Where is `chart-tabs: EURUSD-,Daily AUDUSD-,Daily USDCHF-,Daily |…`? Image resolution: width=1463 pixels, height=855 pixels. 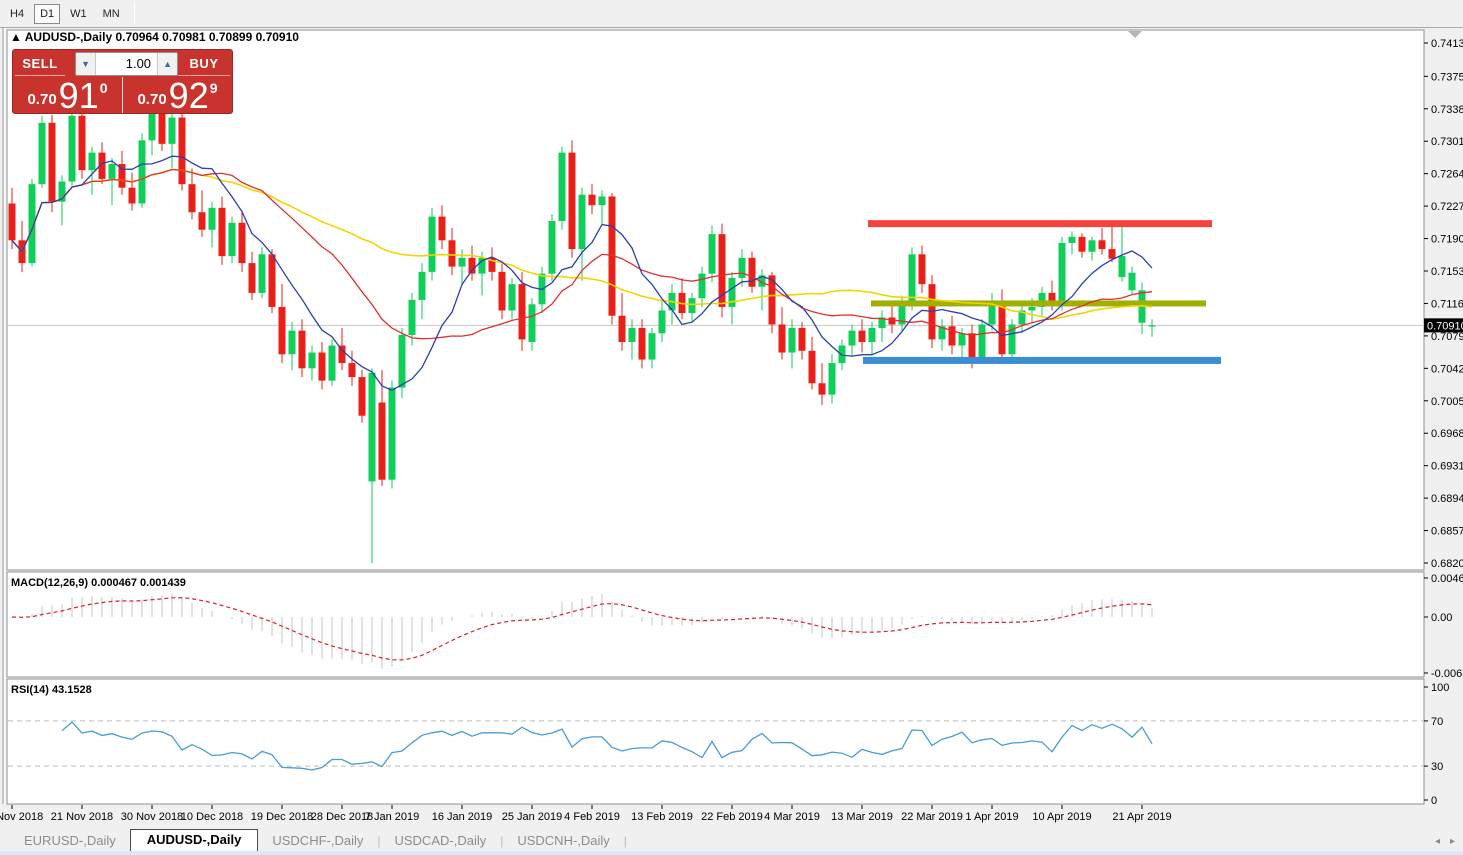 chart-tabs: EURUSD-,Daily AUDUSD-,Daily USDCHF-,Daily |… is located at coordinates (318, 840).